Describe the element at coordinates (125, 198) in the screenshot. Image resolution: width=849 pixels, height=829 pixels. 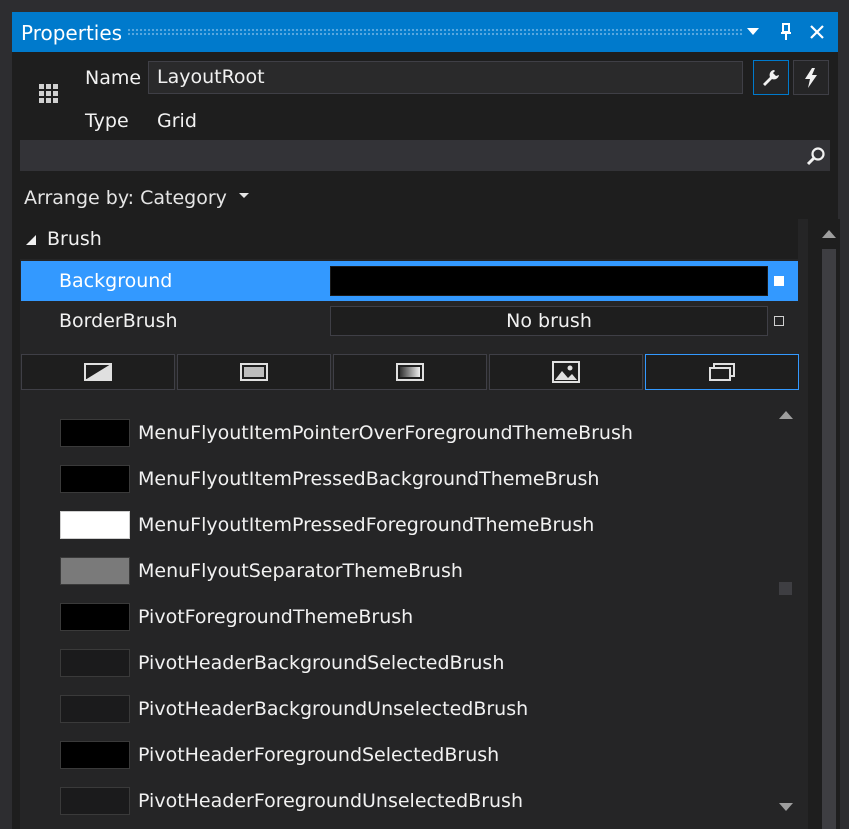
I see `arrange-by-label: Arrange by: Category` at that location.